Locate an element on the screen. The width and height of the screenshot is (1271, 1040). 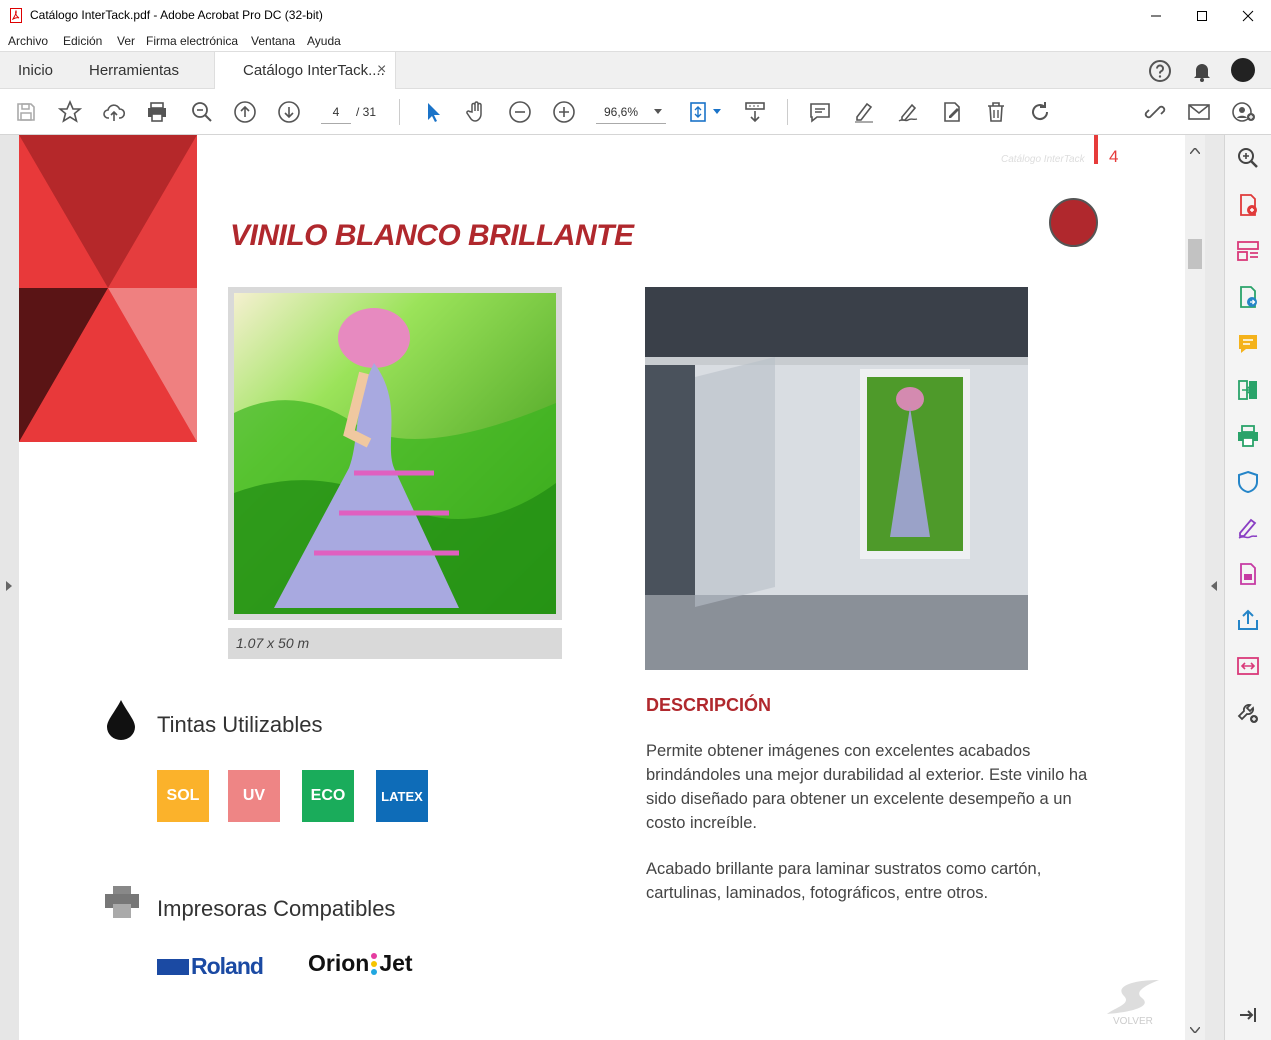
ink-badge-eco: ECO is located at coordinates (328, 796).